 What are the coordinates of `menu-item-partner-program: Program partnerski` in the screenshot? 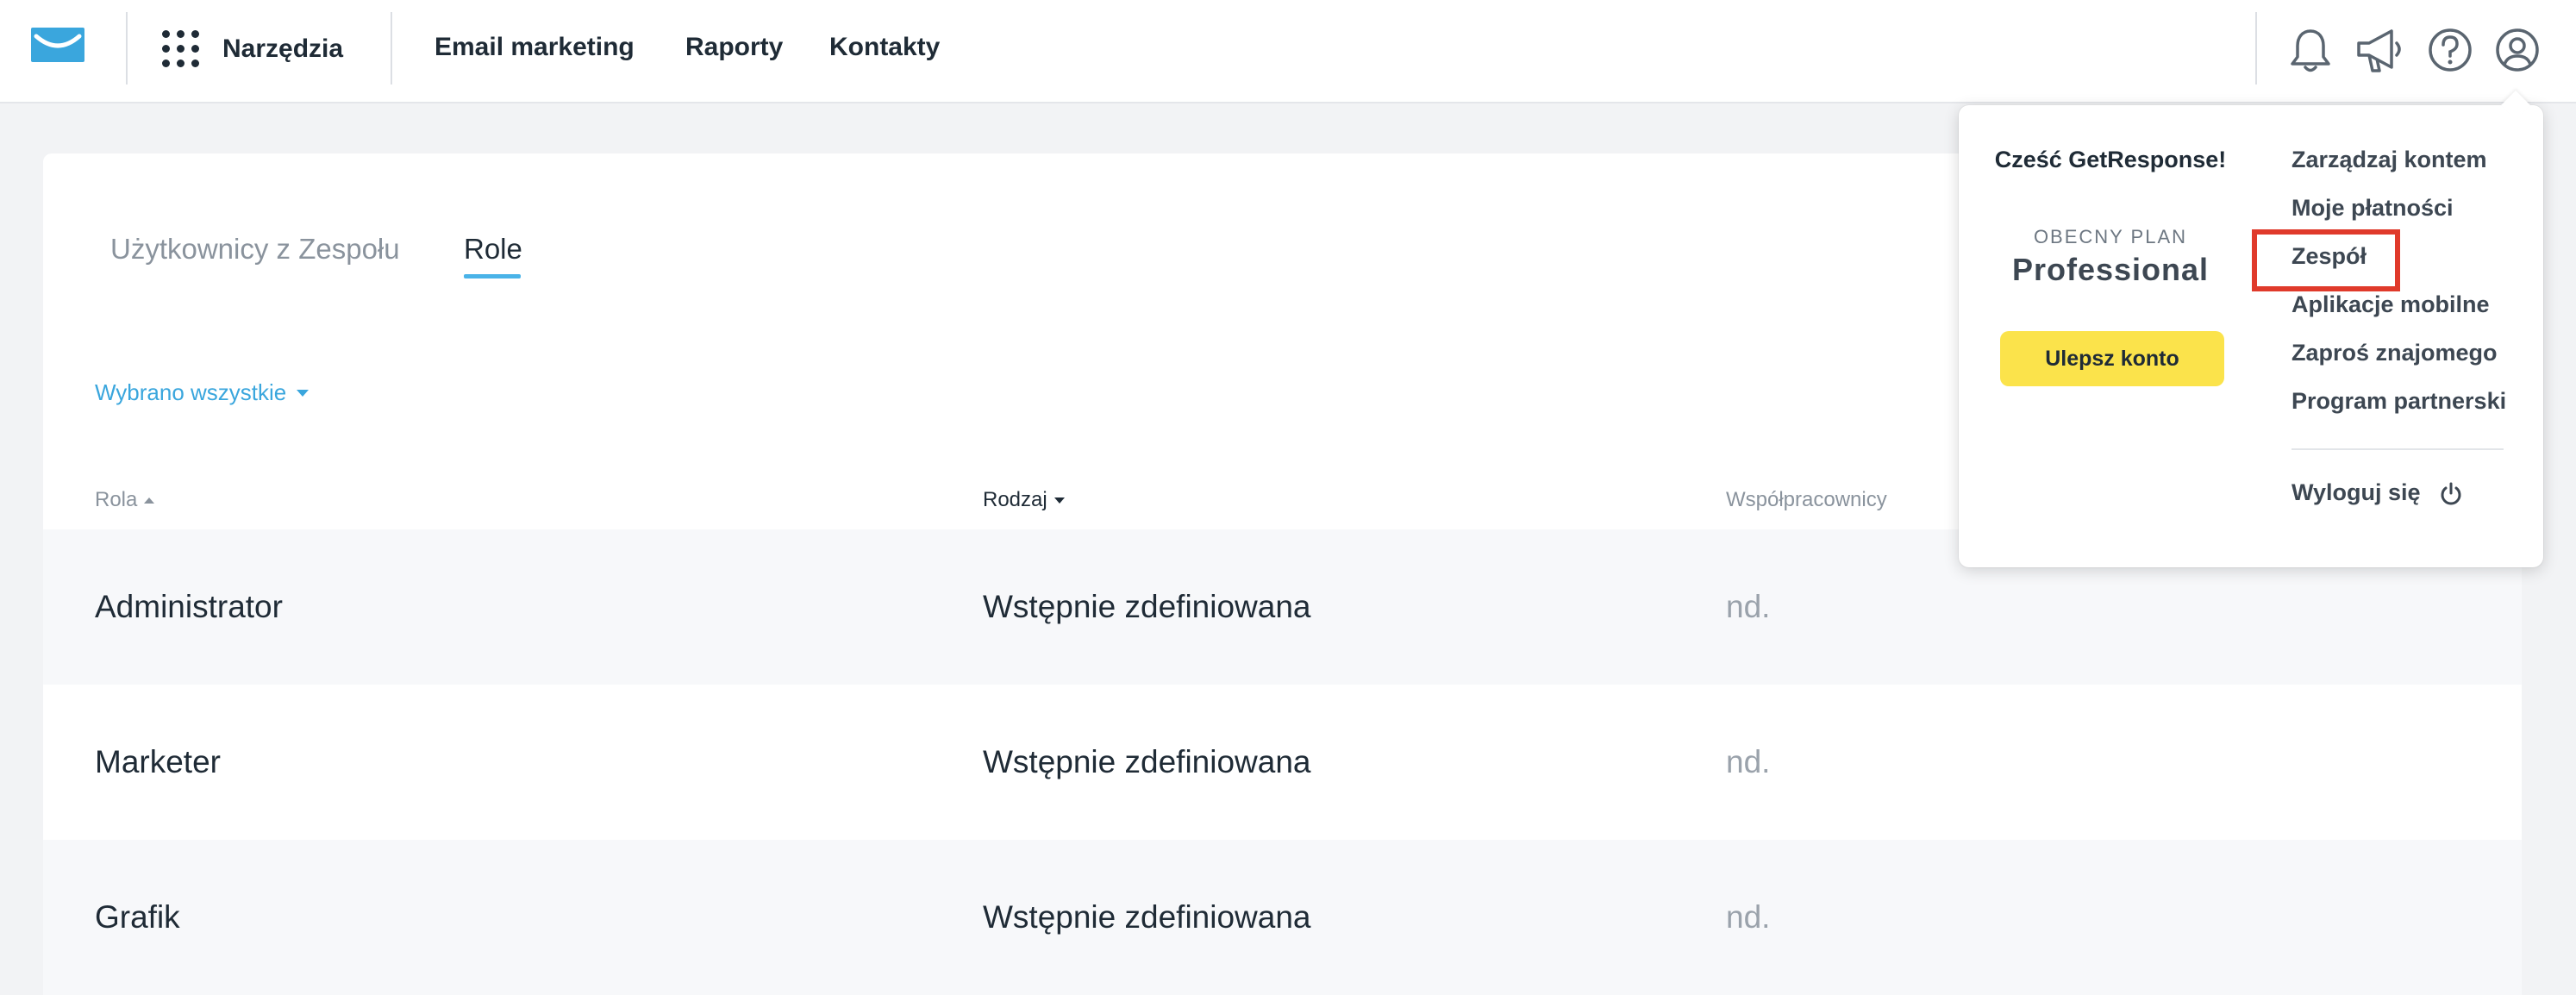 It's located at (2399, 401).